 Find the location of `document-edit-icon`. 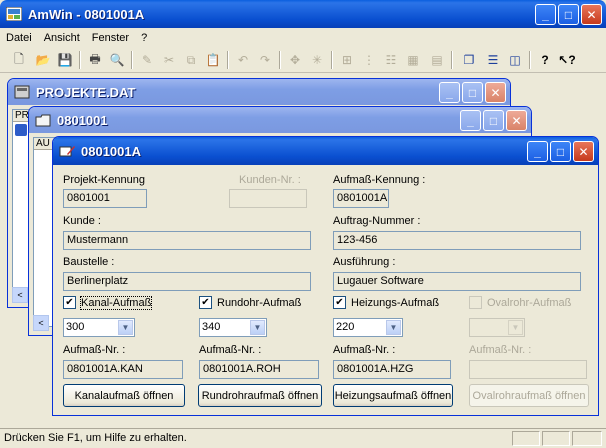

document-edit-icon is located at coordinates (67, 151).